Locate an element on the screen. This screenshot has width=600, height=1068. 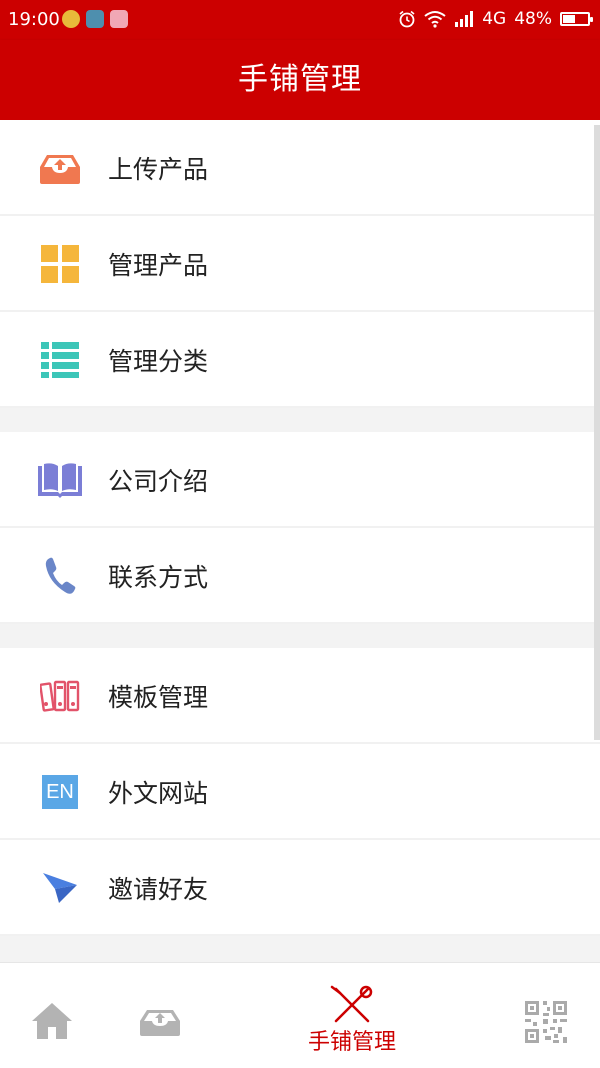
menu-item-manage-categories: 管理分类 is located at coordinates (300, 360).